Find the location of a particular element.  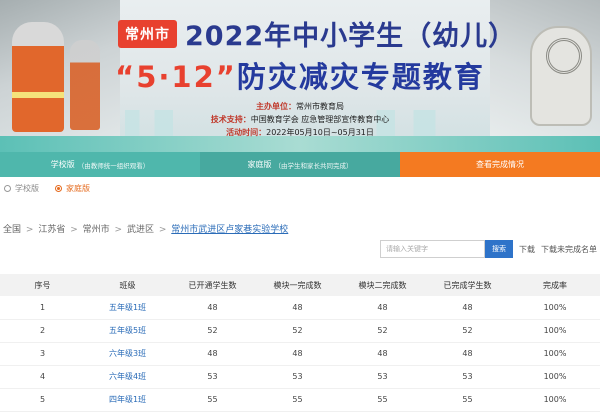

cell-class-link: 六年级3班 is located at coordinates (127, 353).